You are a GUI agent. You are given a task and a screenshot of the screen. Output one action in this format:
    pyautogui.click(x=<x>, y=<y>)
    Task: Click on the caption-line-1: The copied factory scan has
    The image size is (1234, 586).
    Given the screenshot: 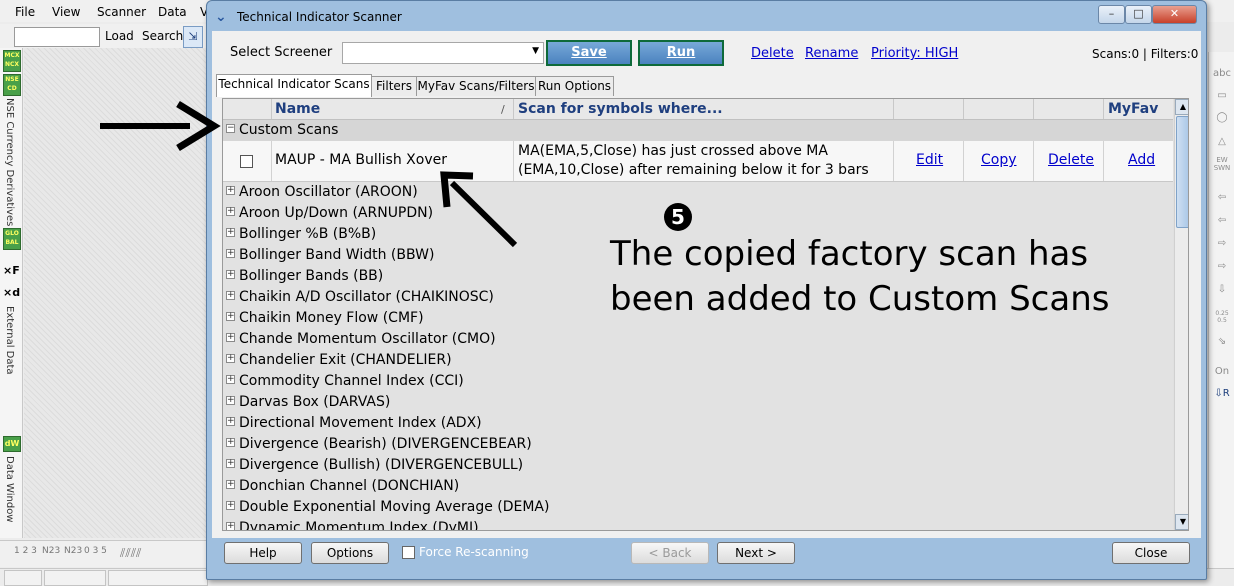 What is the action you would take?
    pyautogui.click(x=849, y=254)
    